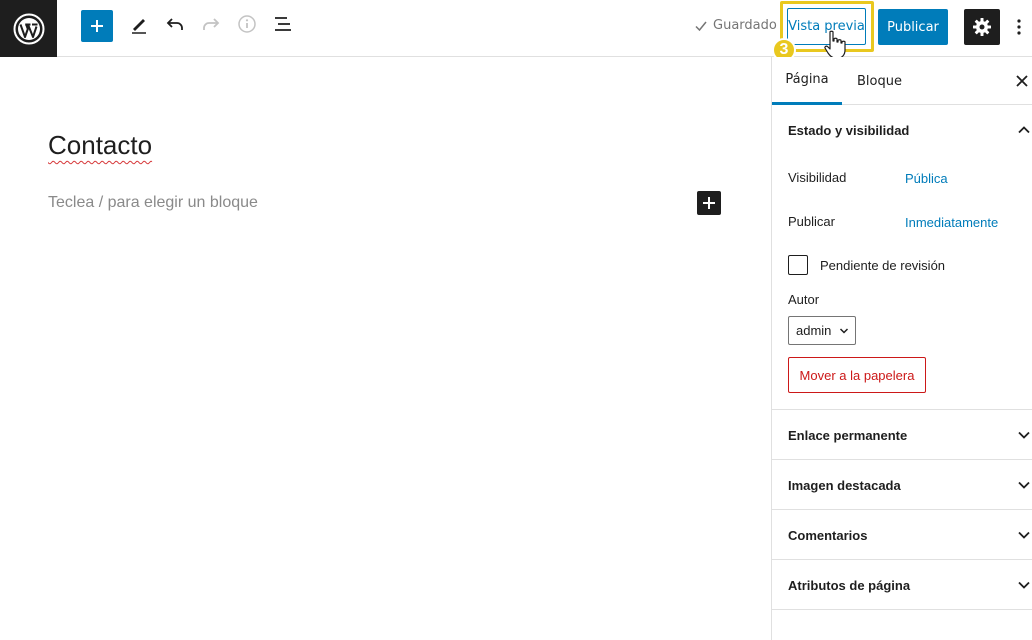 The height and width of the screenshot is (640, 1032). What do you see at coordinates (835, 44) in the screenshot?
I see `pointer-hand-icon` at bounding box center [835, 44].